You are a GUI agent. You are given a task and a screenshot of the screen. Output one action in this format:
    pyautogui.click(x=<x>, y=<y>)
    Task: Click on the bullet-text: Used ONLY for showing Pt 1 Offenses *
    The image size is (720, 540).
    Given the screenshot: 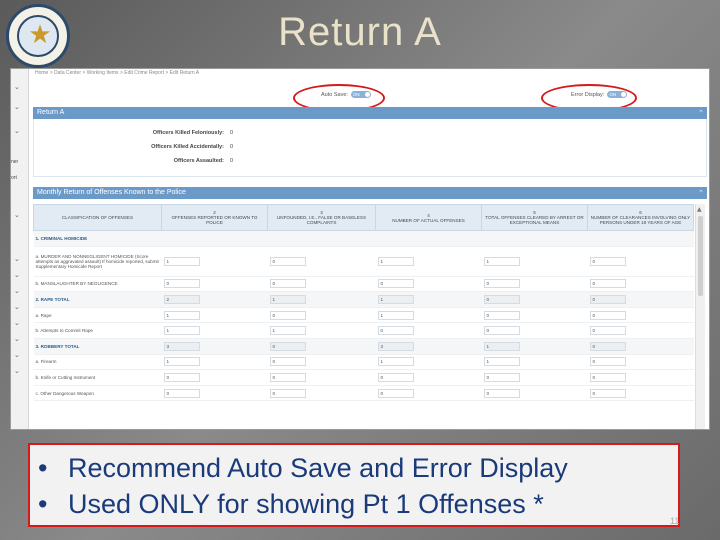 What is the action you would take?
    pyautogui.click(x=306, y=504)
    